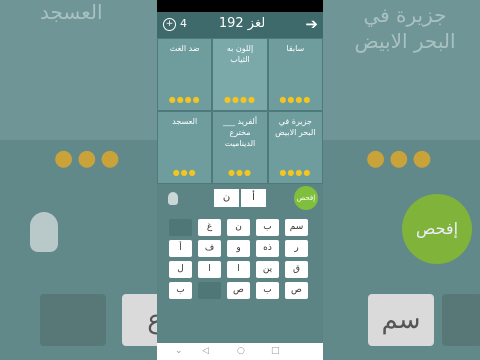 The height and width of the screenshot is (360, 480). Describe the element at coordinates (205, 351) in the screenshot. I see `nav-back-icon: ◁` at that location.